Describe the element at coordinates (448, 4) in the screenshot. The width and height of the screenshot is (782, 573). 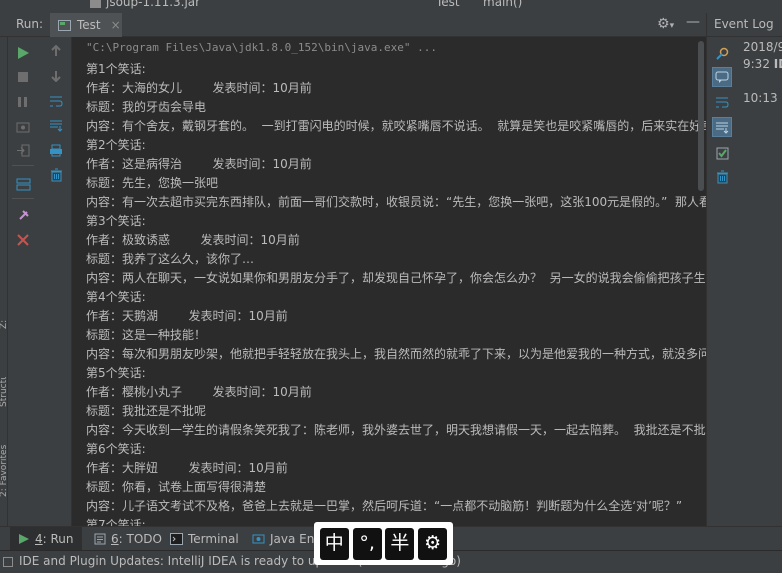
I see `breadcrumb-class: Test` at that location.